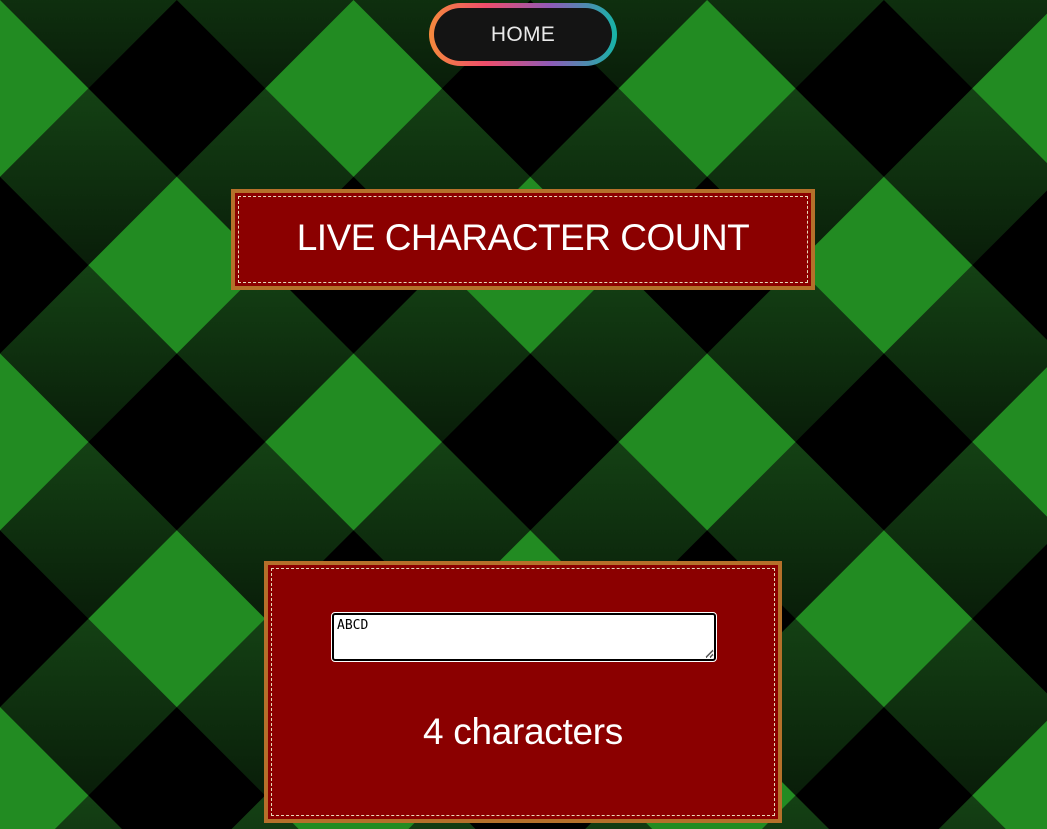 This screenshot has width=1047, height=829. What do you see at coordinates (523, 731) in the screenshot?
I see `character-count: 4 characters` at bounding box center [523, 731].